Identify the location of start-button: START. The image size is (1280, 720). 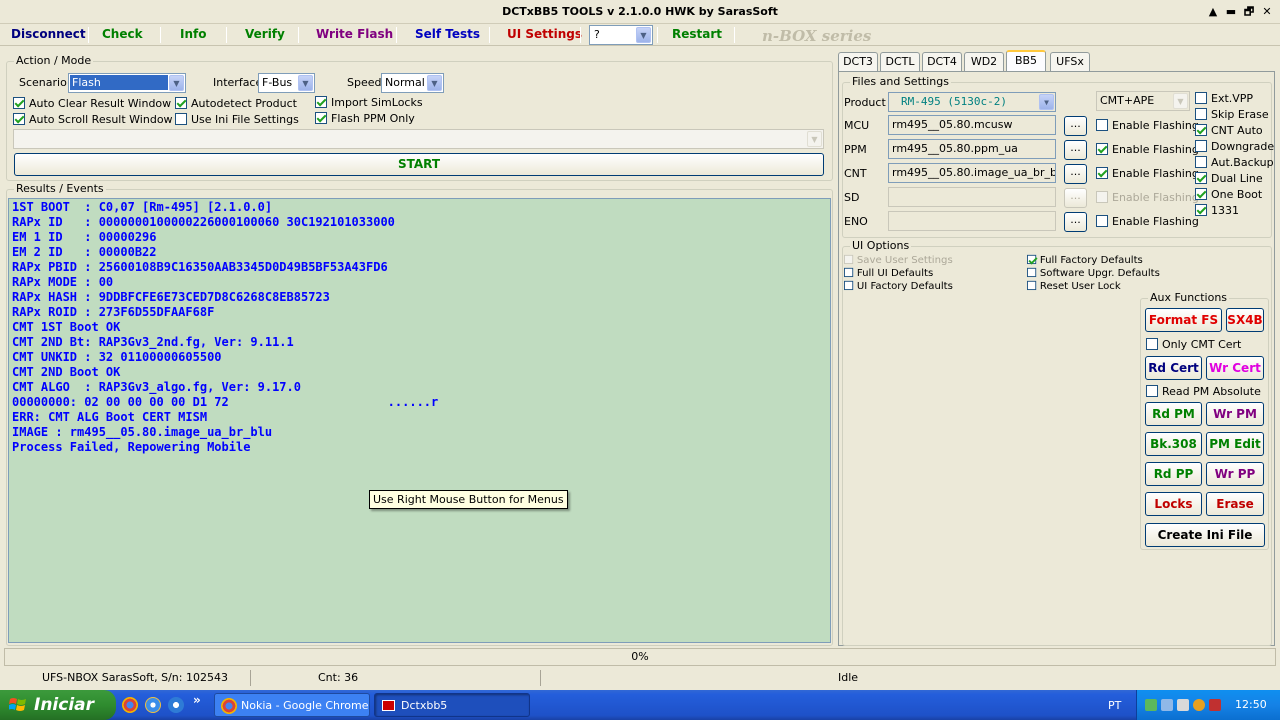
(419, 164).